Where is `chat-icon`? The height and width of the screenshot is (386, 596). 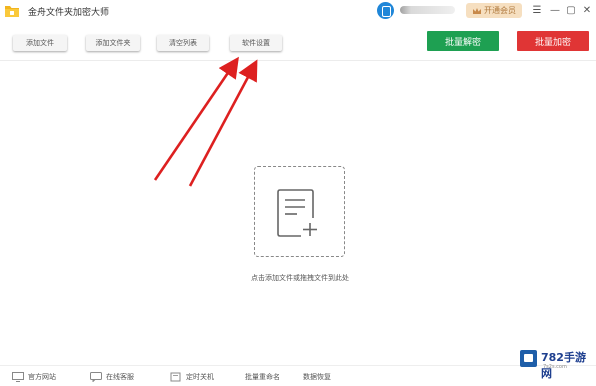 chat-icon is located at coordinates (96, 377).